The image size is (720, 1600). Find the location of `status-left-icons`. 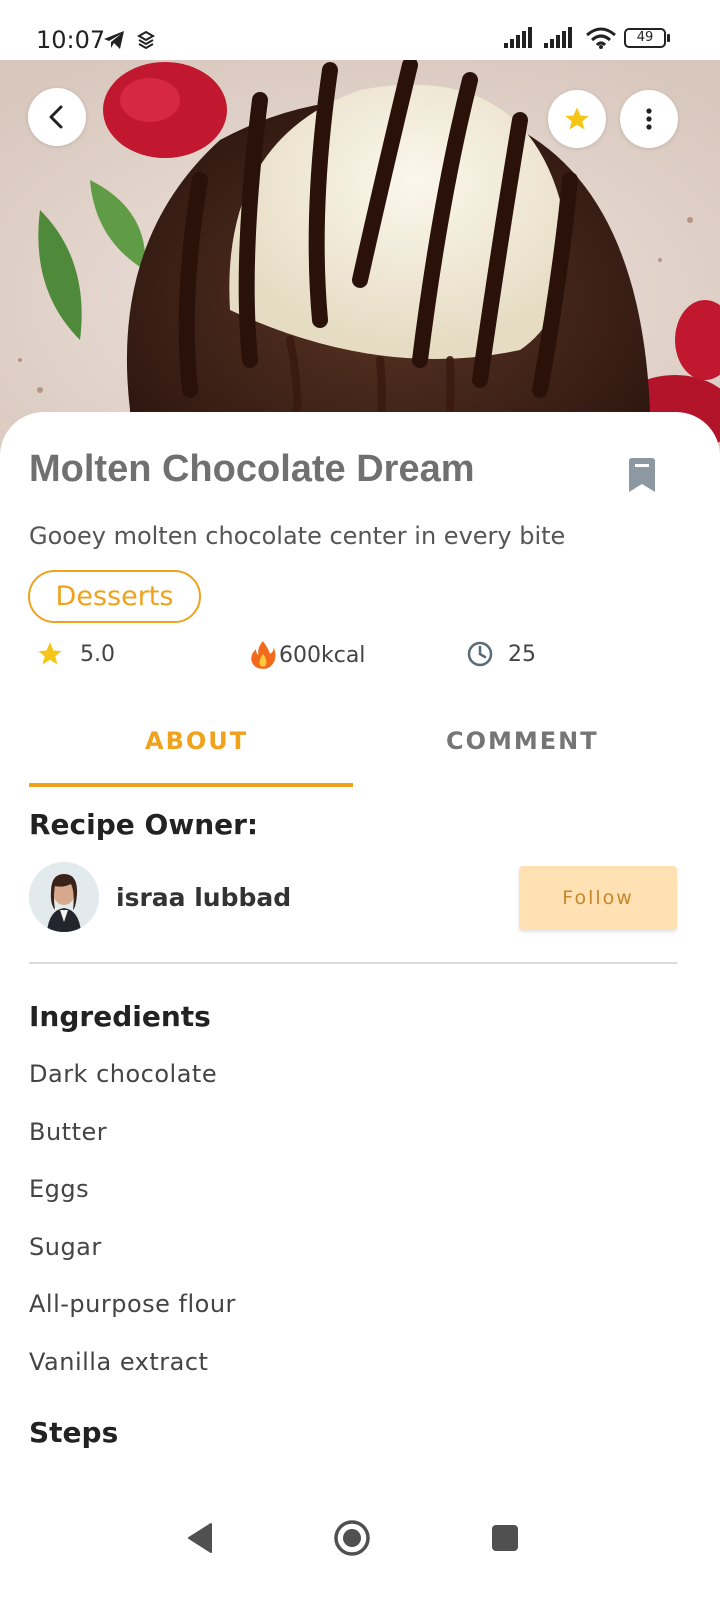

status-left-icons is located at coordinates (131, 42).